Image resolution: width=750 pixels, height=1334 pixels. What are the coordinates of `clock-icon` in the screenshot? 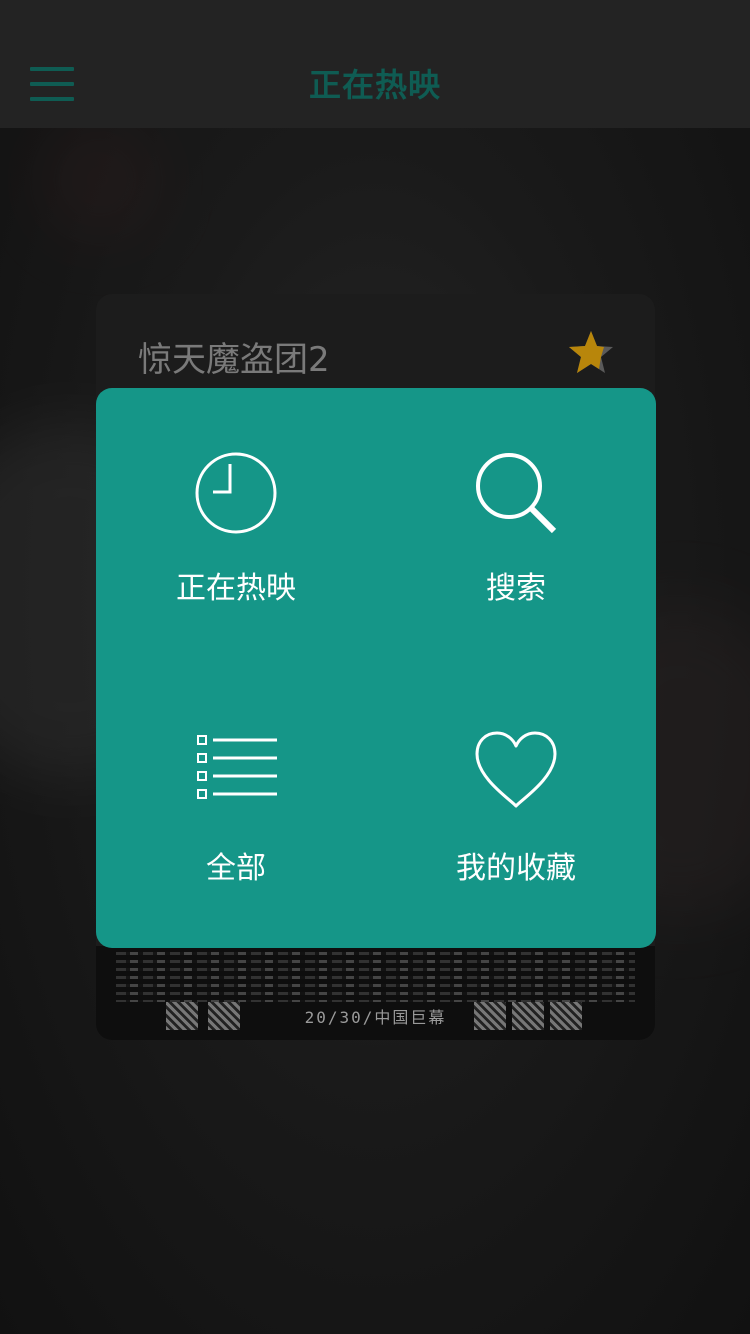 It's located at (236, 493).